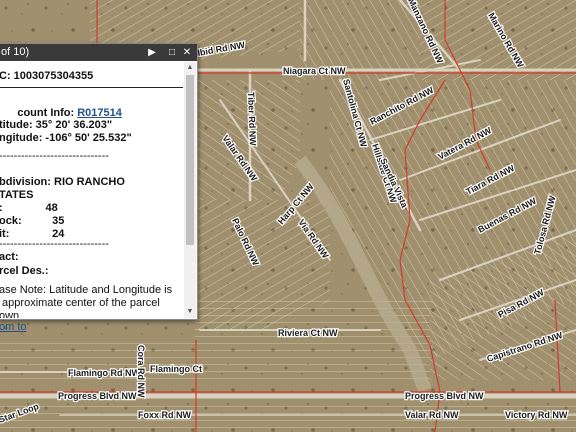  What do you see at coordinates (62, 182) in the screenshot?
I see `subdivision-line: bdivision: RIO RANCHO` at bounding box center [62, 182].